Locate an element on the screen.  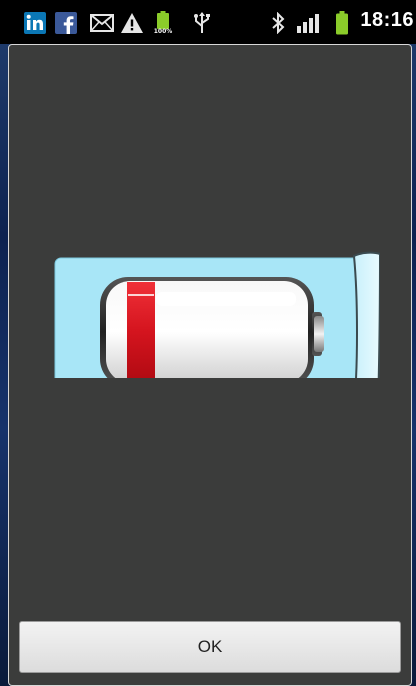
signal-icon is located at coordinates (309, 23).